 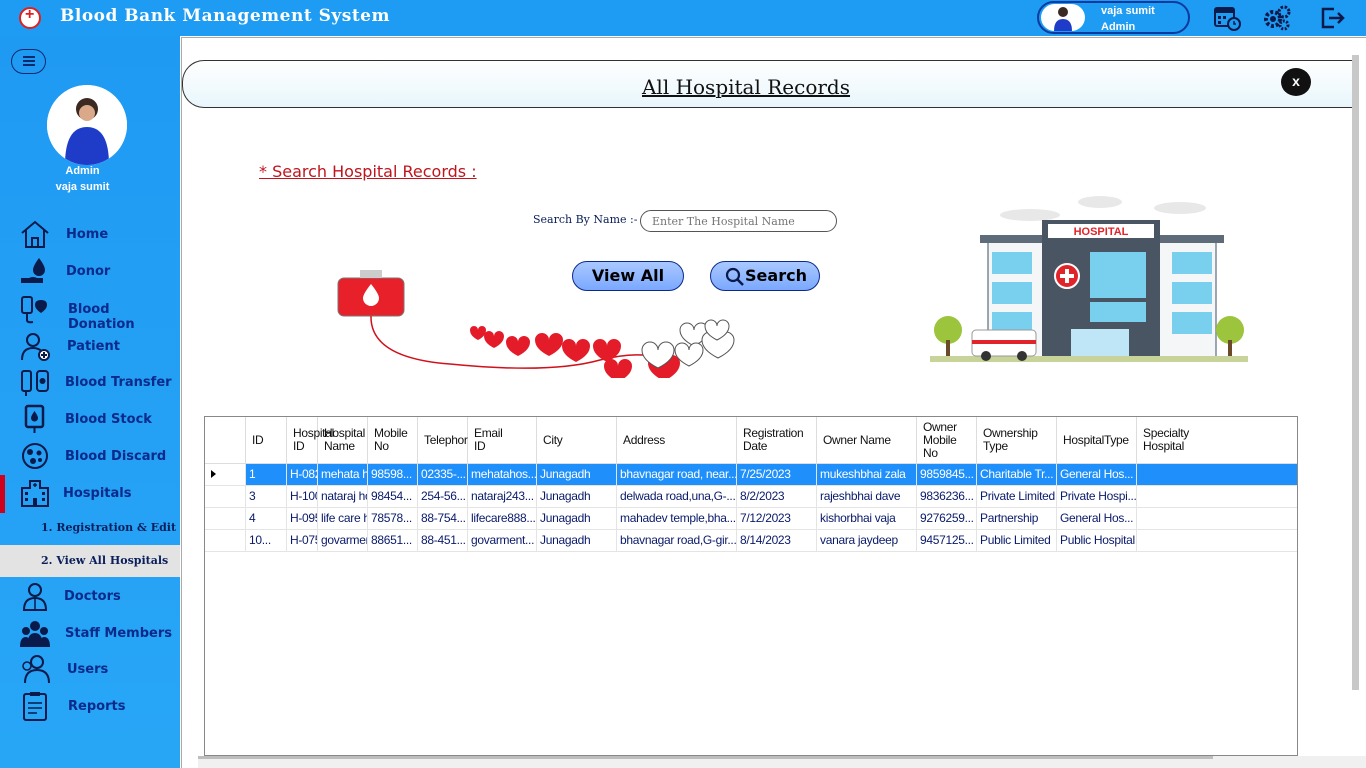 I want to click on column-header: City, so click(x=577, y=440).